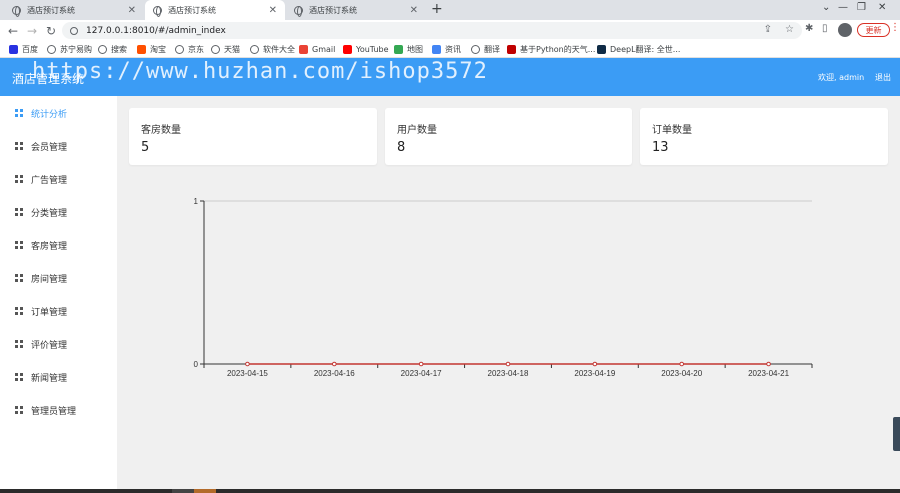  I want to click on profile-avatar, so click(845, 30).